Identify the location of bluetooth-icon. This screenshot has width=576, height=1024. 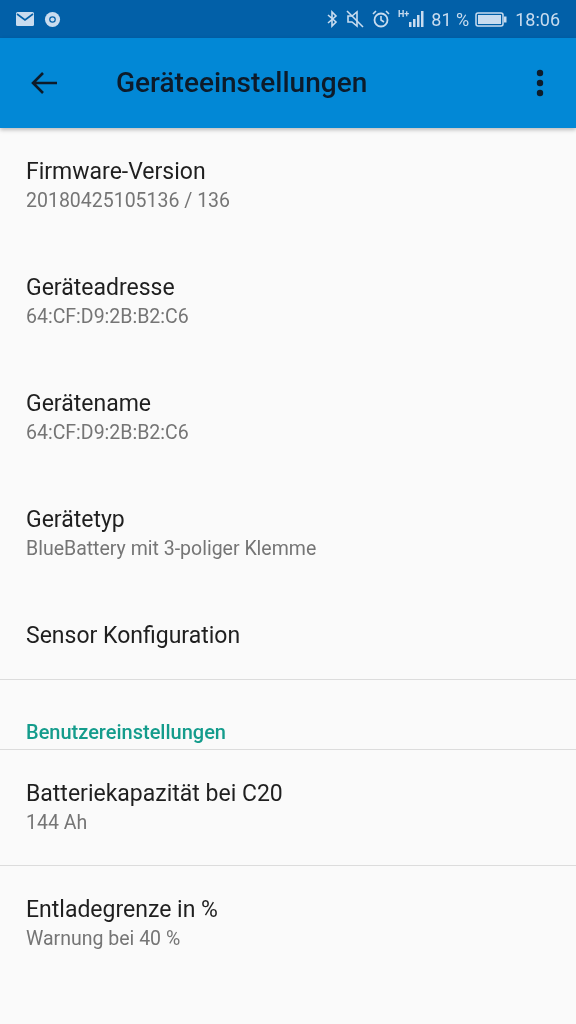
(332, 19).